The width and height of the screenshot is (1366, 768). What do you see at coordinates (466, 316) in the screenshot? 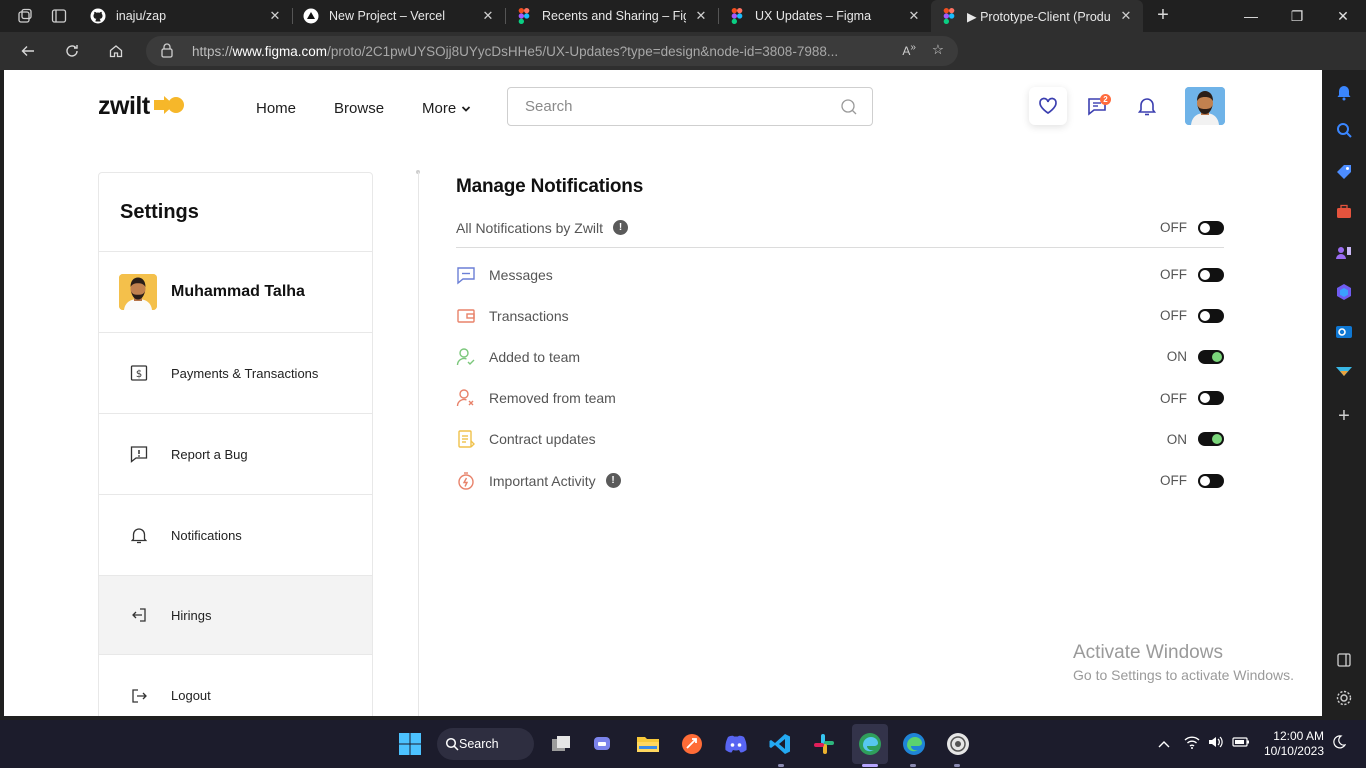
I see `wallet-icon` at bounding box center [466, 316].